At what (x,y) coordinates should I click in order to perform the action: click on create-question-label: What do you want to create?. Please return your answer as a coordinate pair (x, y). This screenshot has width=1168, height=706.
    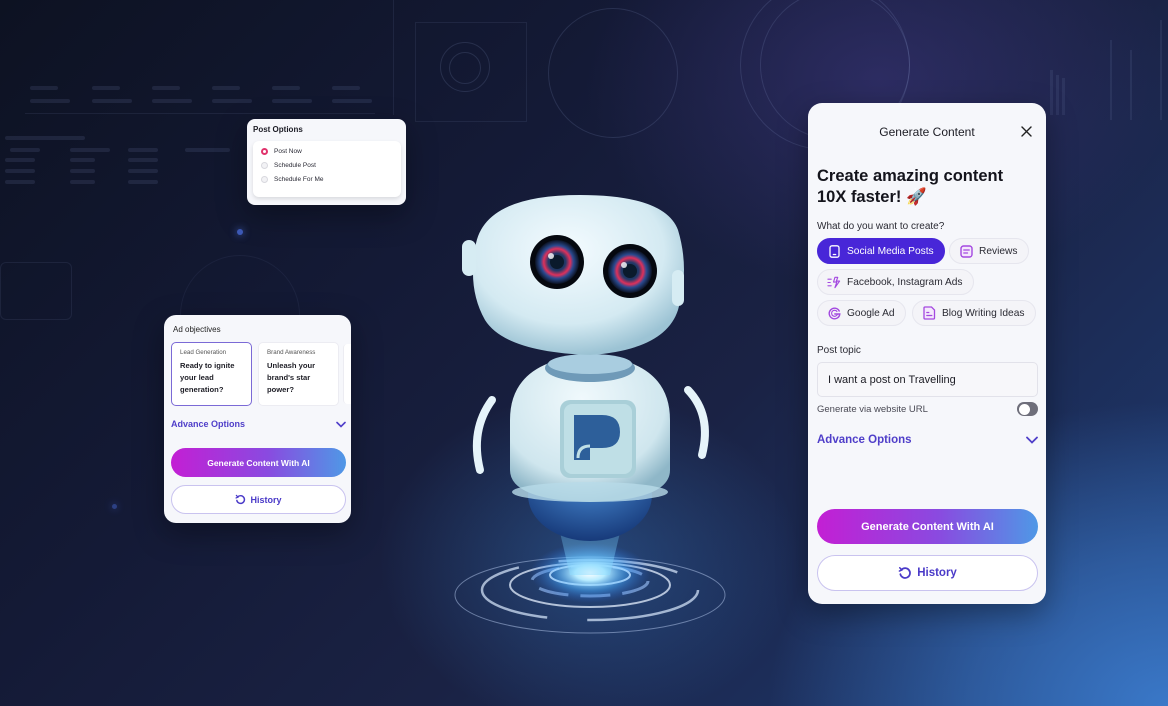
    Looking at the image, I should click on (881, 226).